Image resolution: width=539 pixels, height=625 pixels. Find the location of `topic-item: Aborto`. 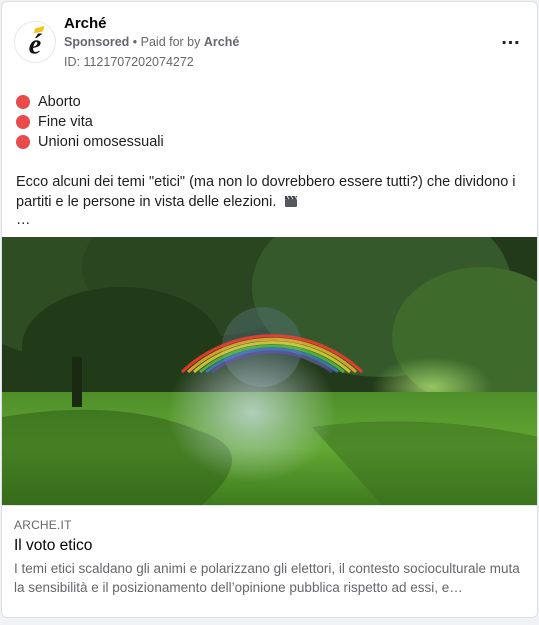

topic-item: Aborto is located at coordinates (269, 102).